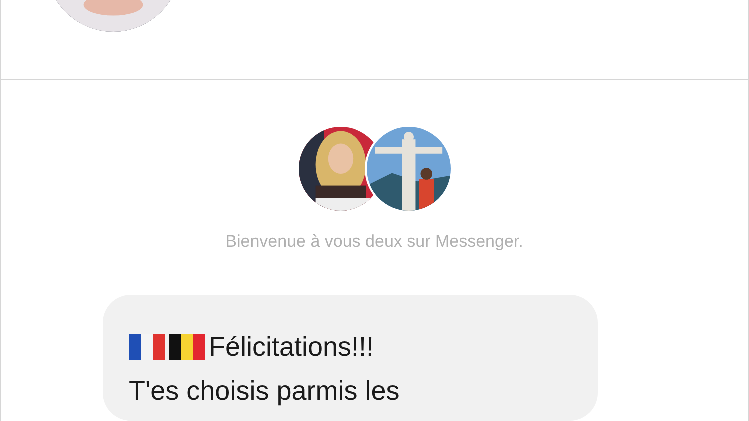 Image resolution: width=749 pixels, height=421 pixels. I want to click on welcome-text: Bienvenue à vous deux sur Messenger., so click(374, 242).